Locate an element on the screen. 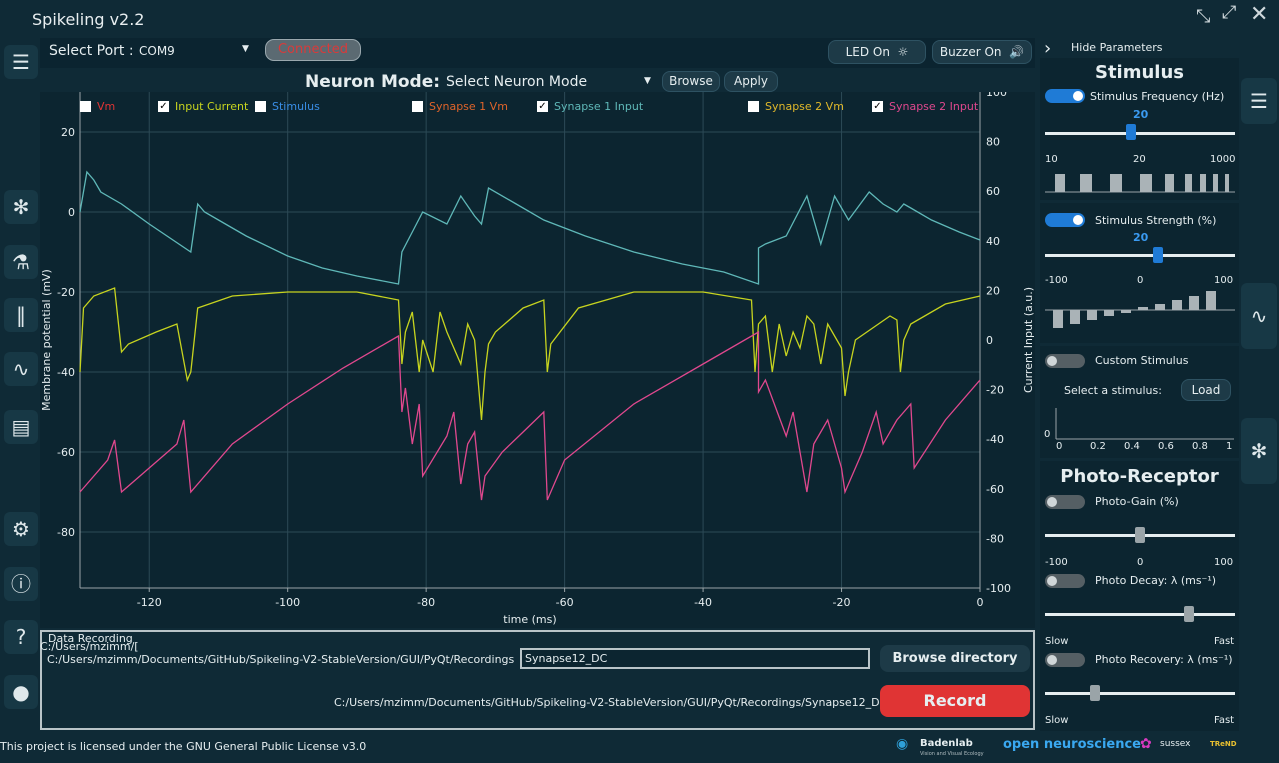  load-button: Load is located at coordinates (1206, 390).